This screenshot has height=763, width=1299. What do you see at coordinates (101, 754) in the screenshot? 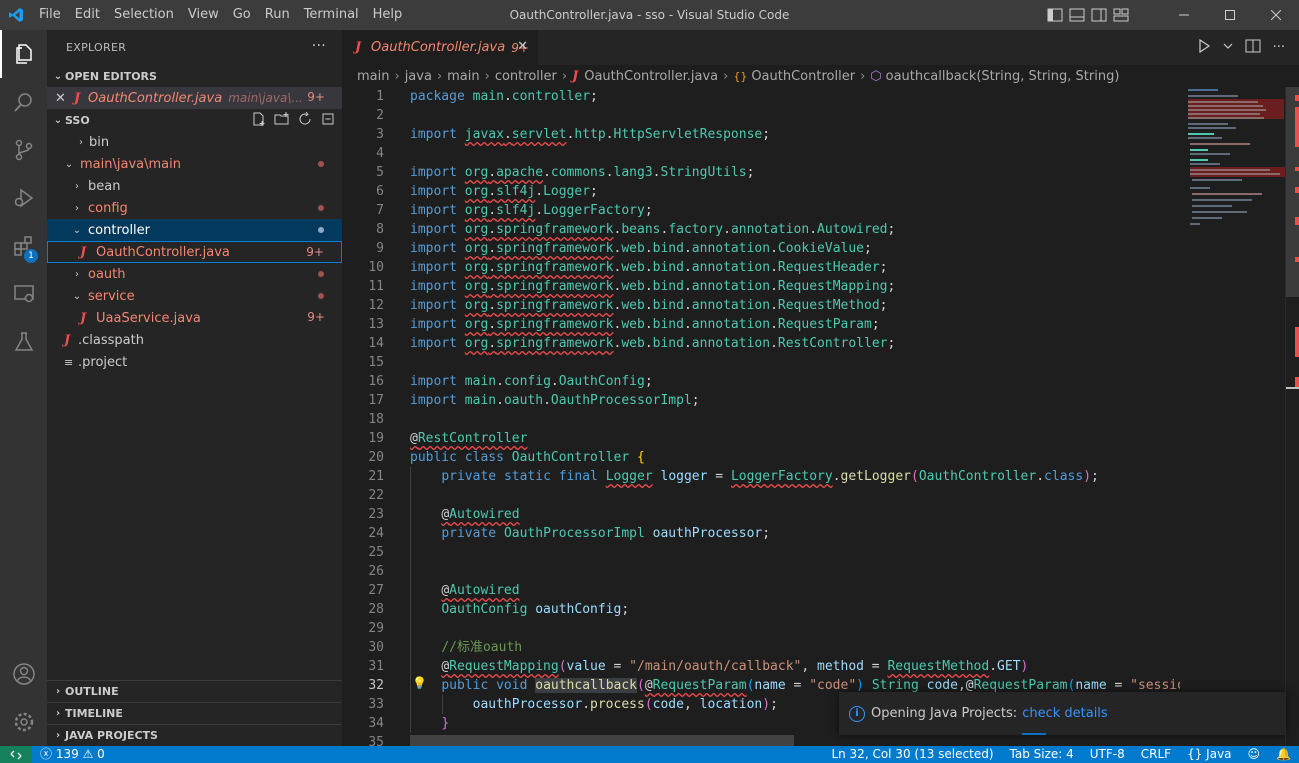
I see `warnings-count: 0` at bounding box center [101, 754].